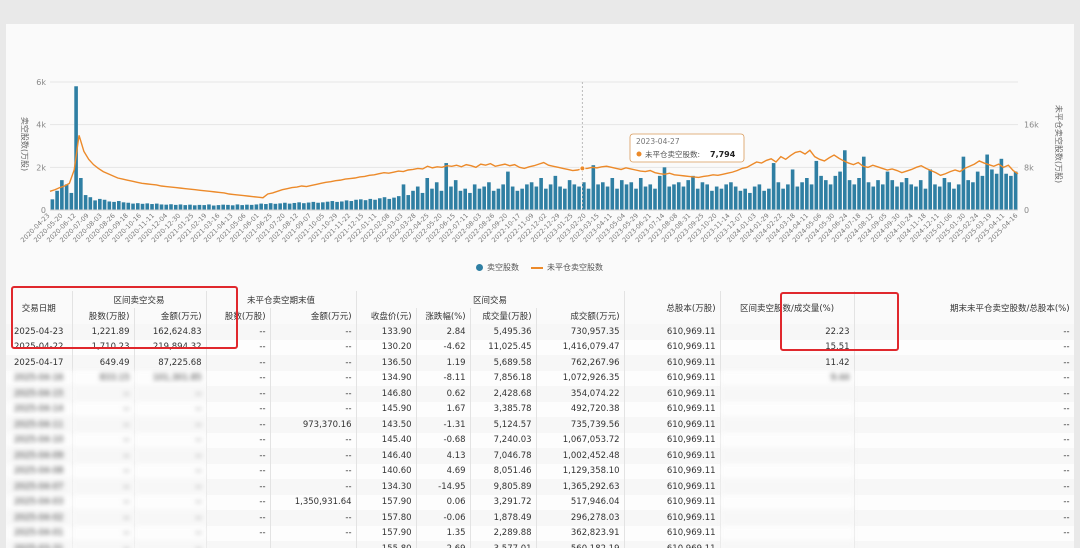  Describe the element at coordinates (497, 267) in the screenshot. I see `legend-item-short: 卖空股数` at that location.